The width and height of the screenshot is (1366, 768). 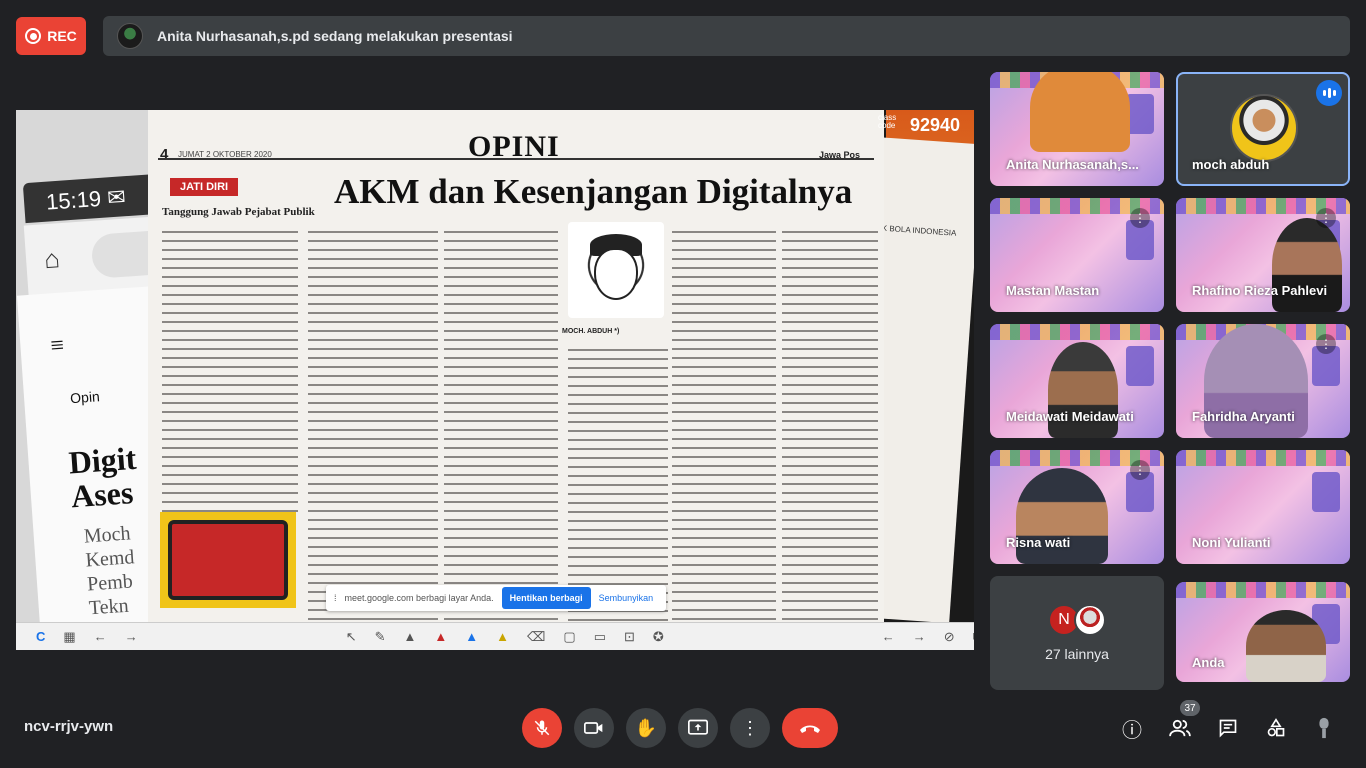 I want to click on hand-icon: ✋, so click(x=646, y=727).